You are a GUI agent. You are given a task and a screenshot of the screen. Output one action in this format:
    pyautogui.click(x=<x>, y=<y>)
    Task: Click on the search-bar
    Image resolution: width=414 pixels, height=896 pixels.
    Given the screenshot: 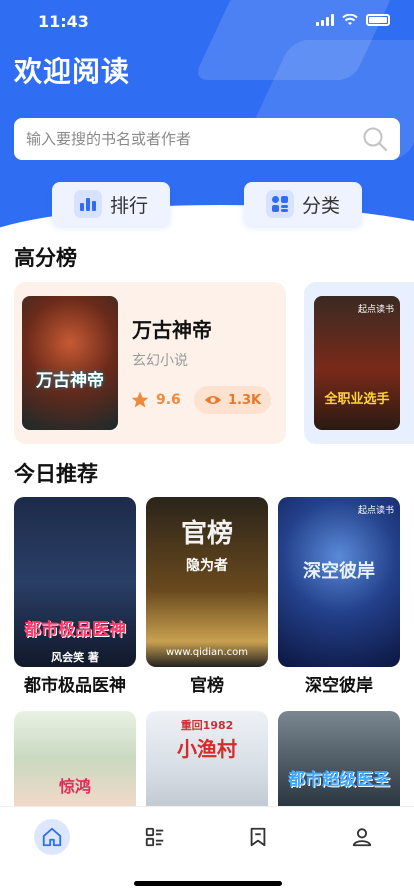 What is the action you would take?
    pyautogui.click(x=207, y=139)
    